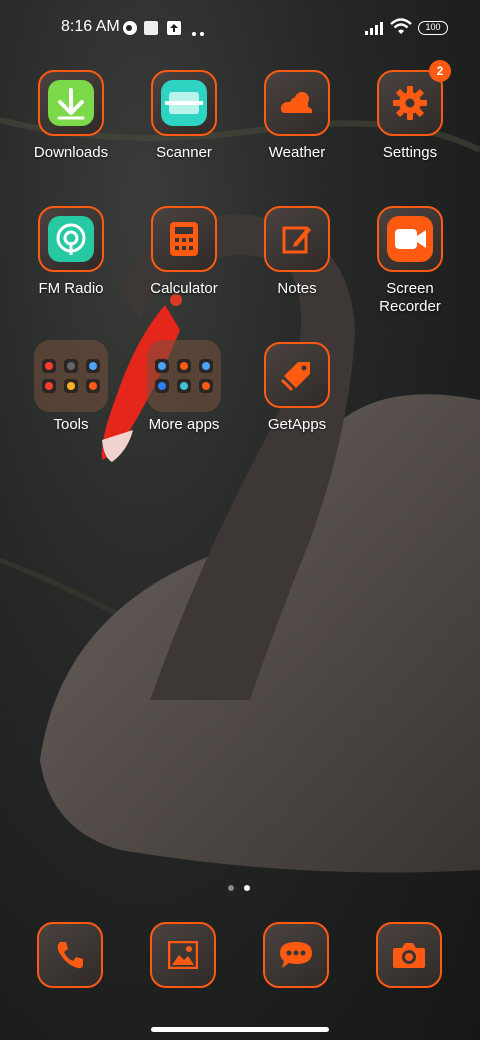 The height and width of the screenshot is (1040, 480). What do you see at coordinates (297, 103) in the screenshot?
I see `cloud-sun-icon` at bounding box center [297, 103].